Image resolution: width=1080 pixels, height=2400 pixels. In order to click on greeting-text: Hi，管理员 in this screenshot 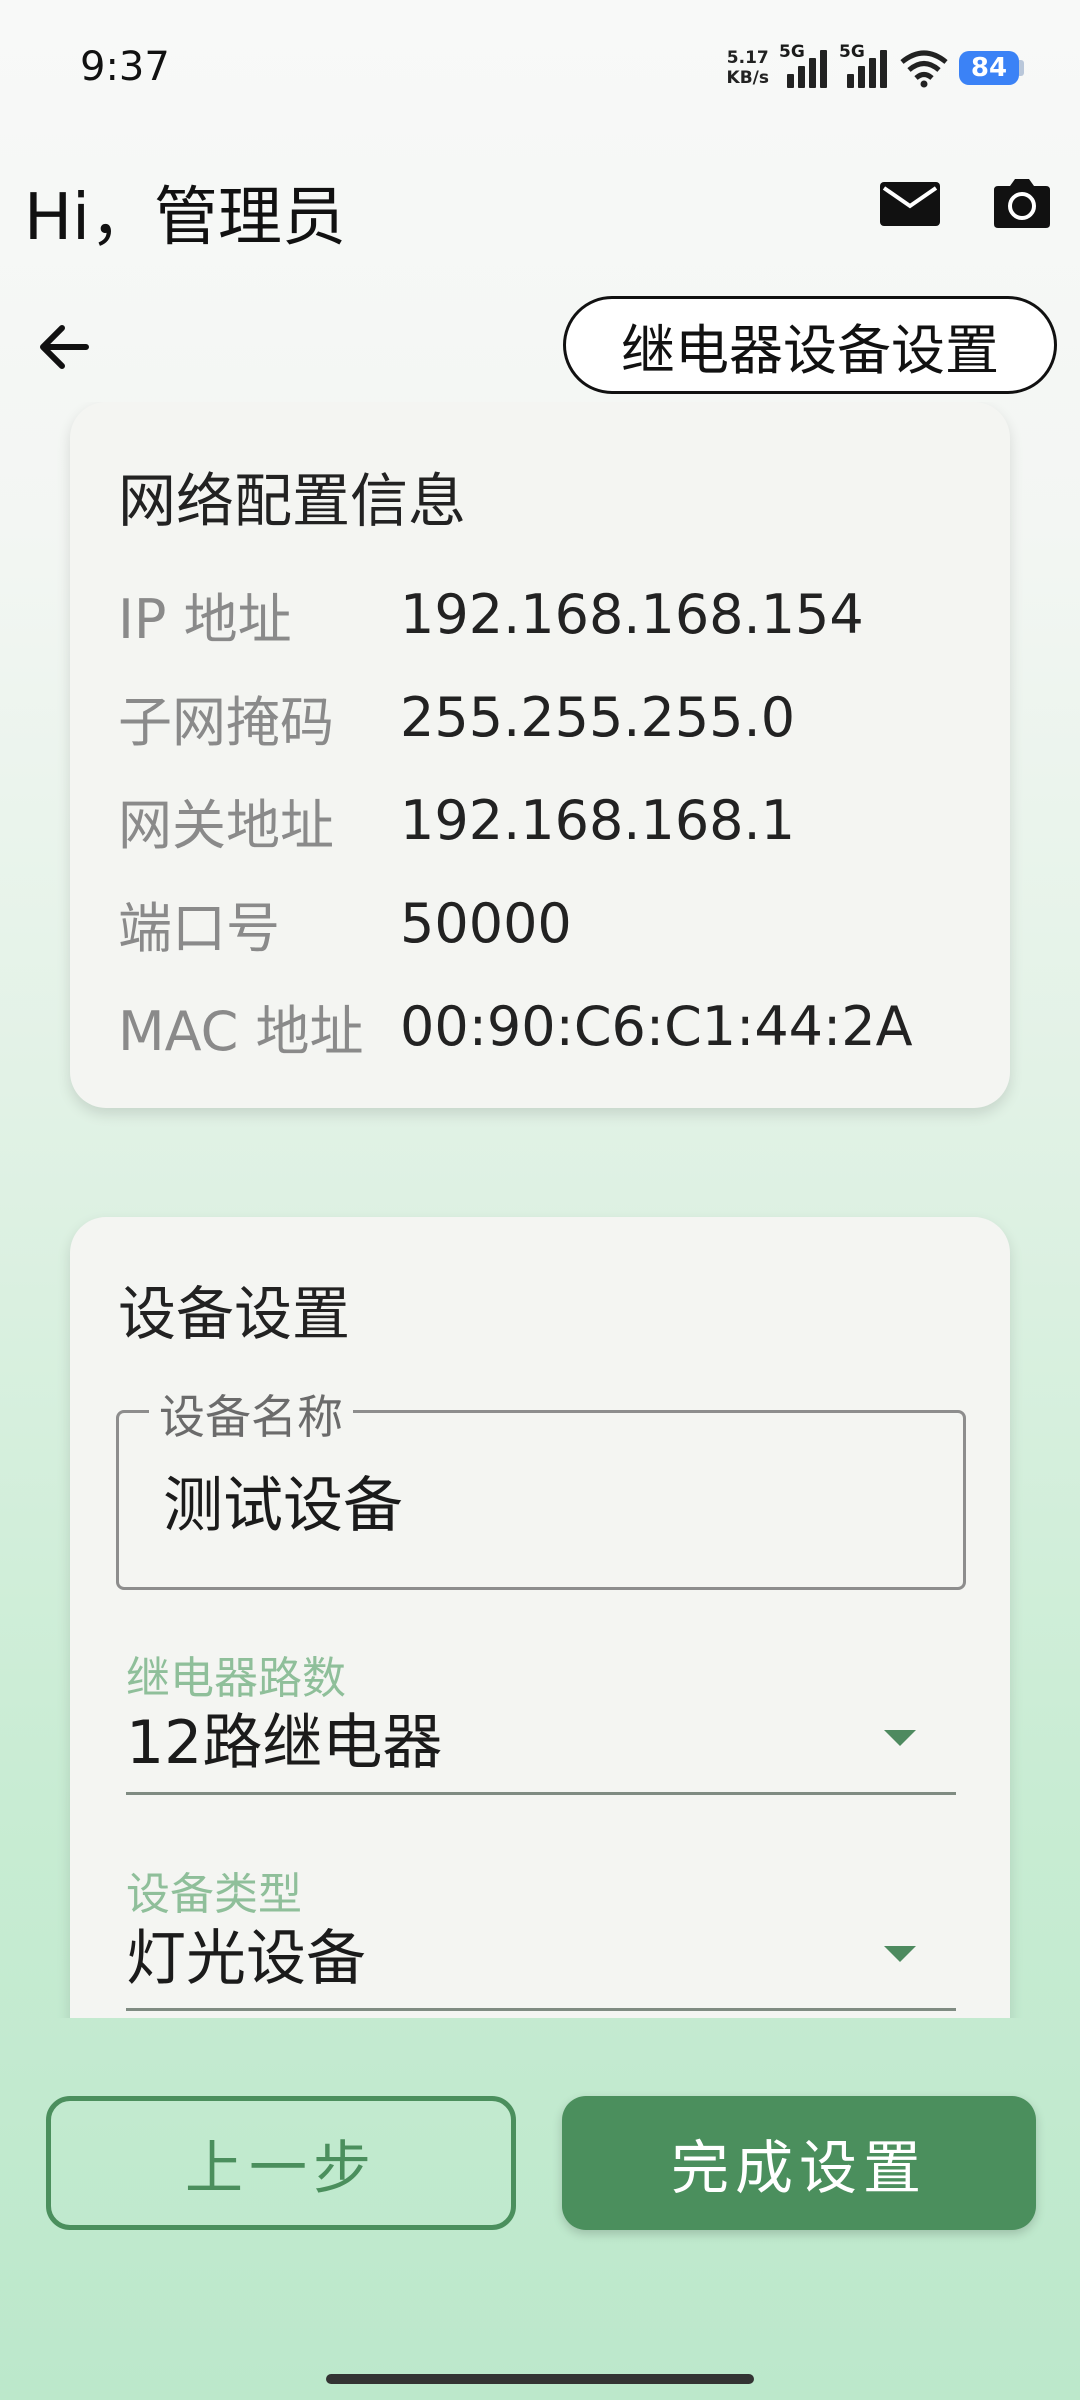, I will do `click(185, 218)`.